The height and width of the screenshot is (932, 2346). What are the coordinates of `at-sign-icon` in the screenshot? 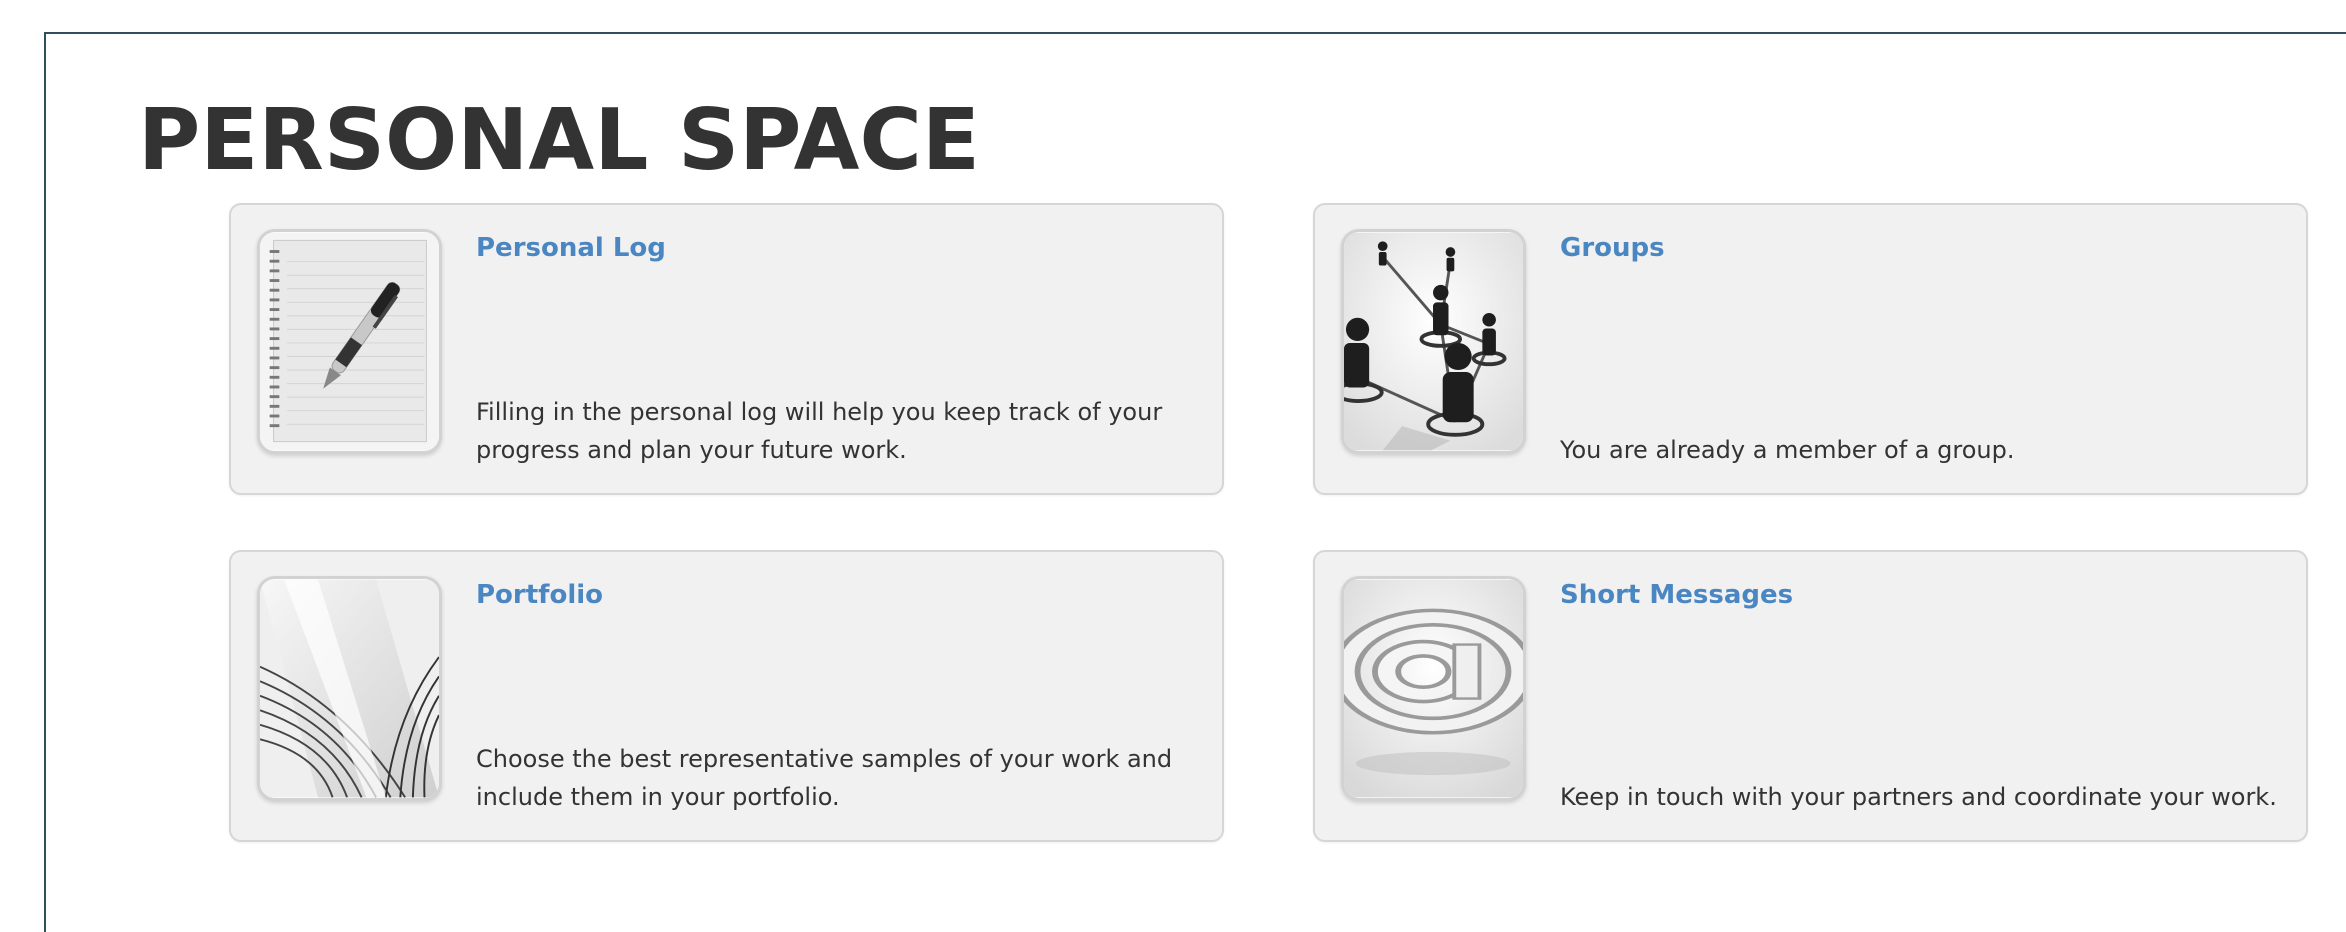 It's located at (1433, 688).